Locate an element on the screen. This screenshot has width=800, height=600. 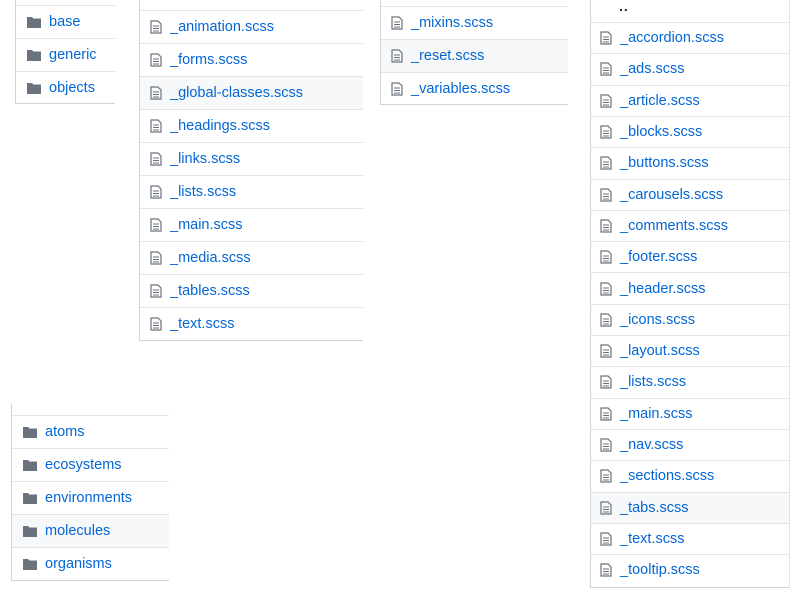
list-item: _footer.scss is located at coordinates (690, 256).